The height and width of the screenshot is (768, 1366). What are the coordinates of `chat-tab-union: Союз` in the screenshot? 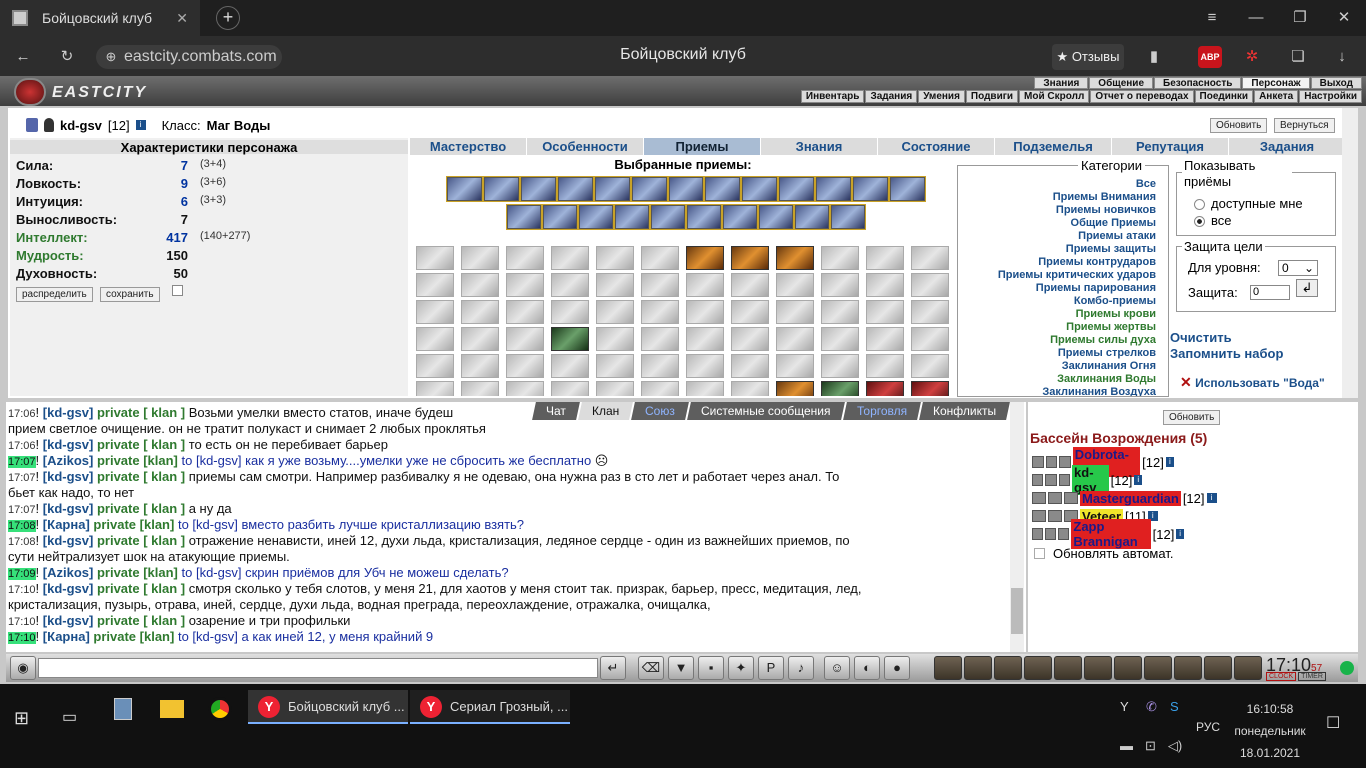 It's located at (660, 411).